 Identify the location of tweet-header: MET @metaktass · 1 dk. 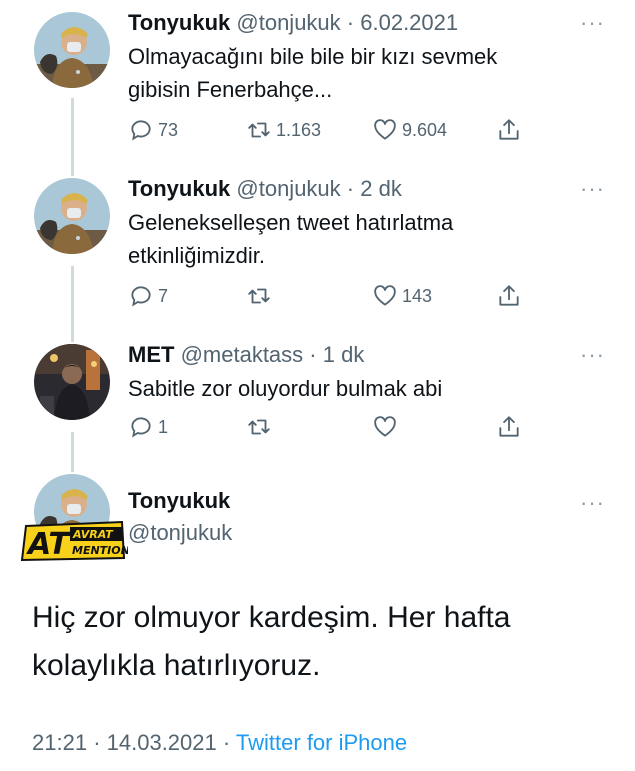
(246, 355).